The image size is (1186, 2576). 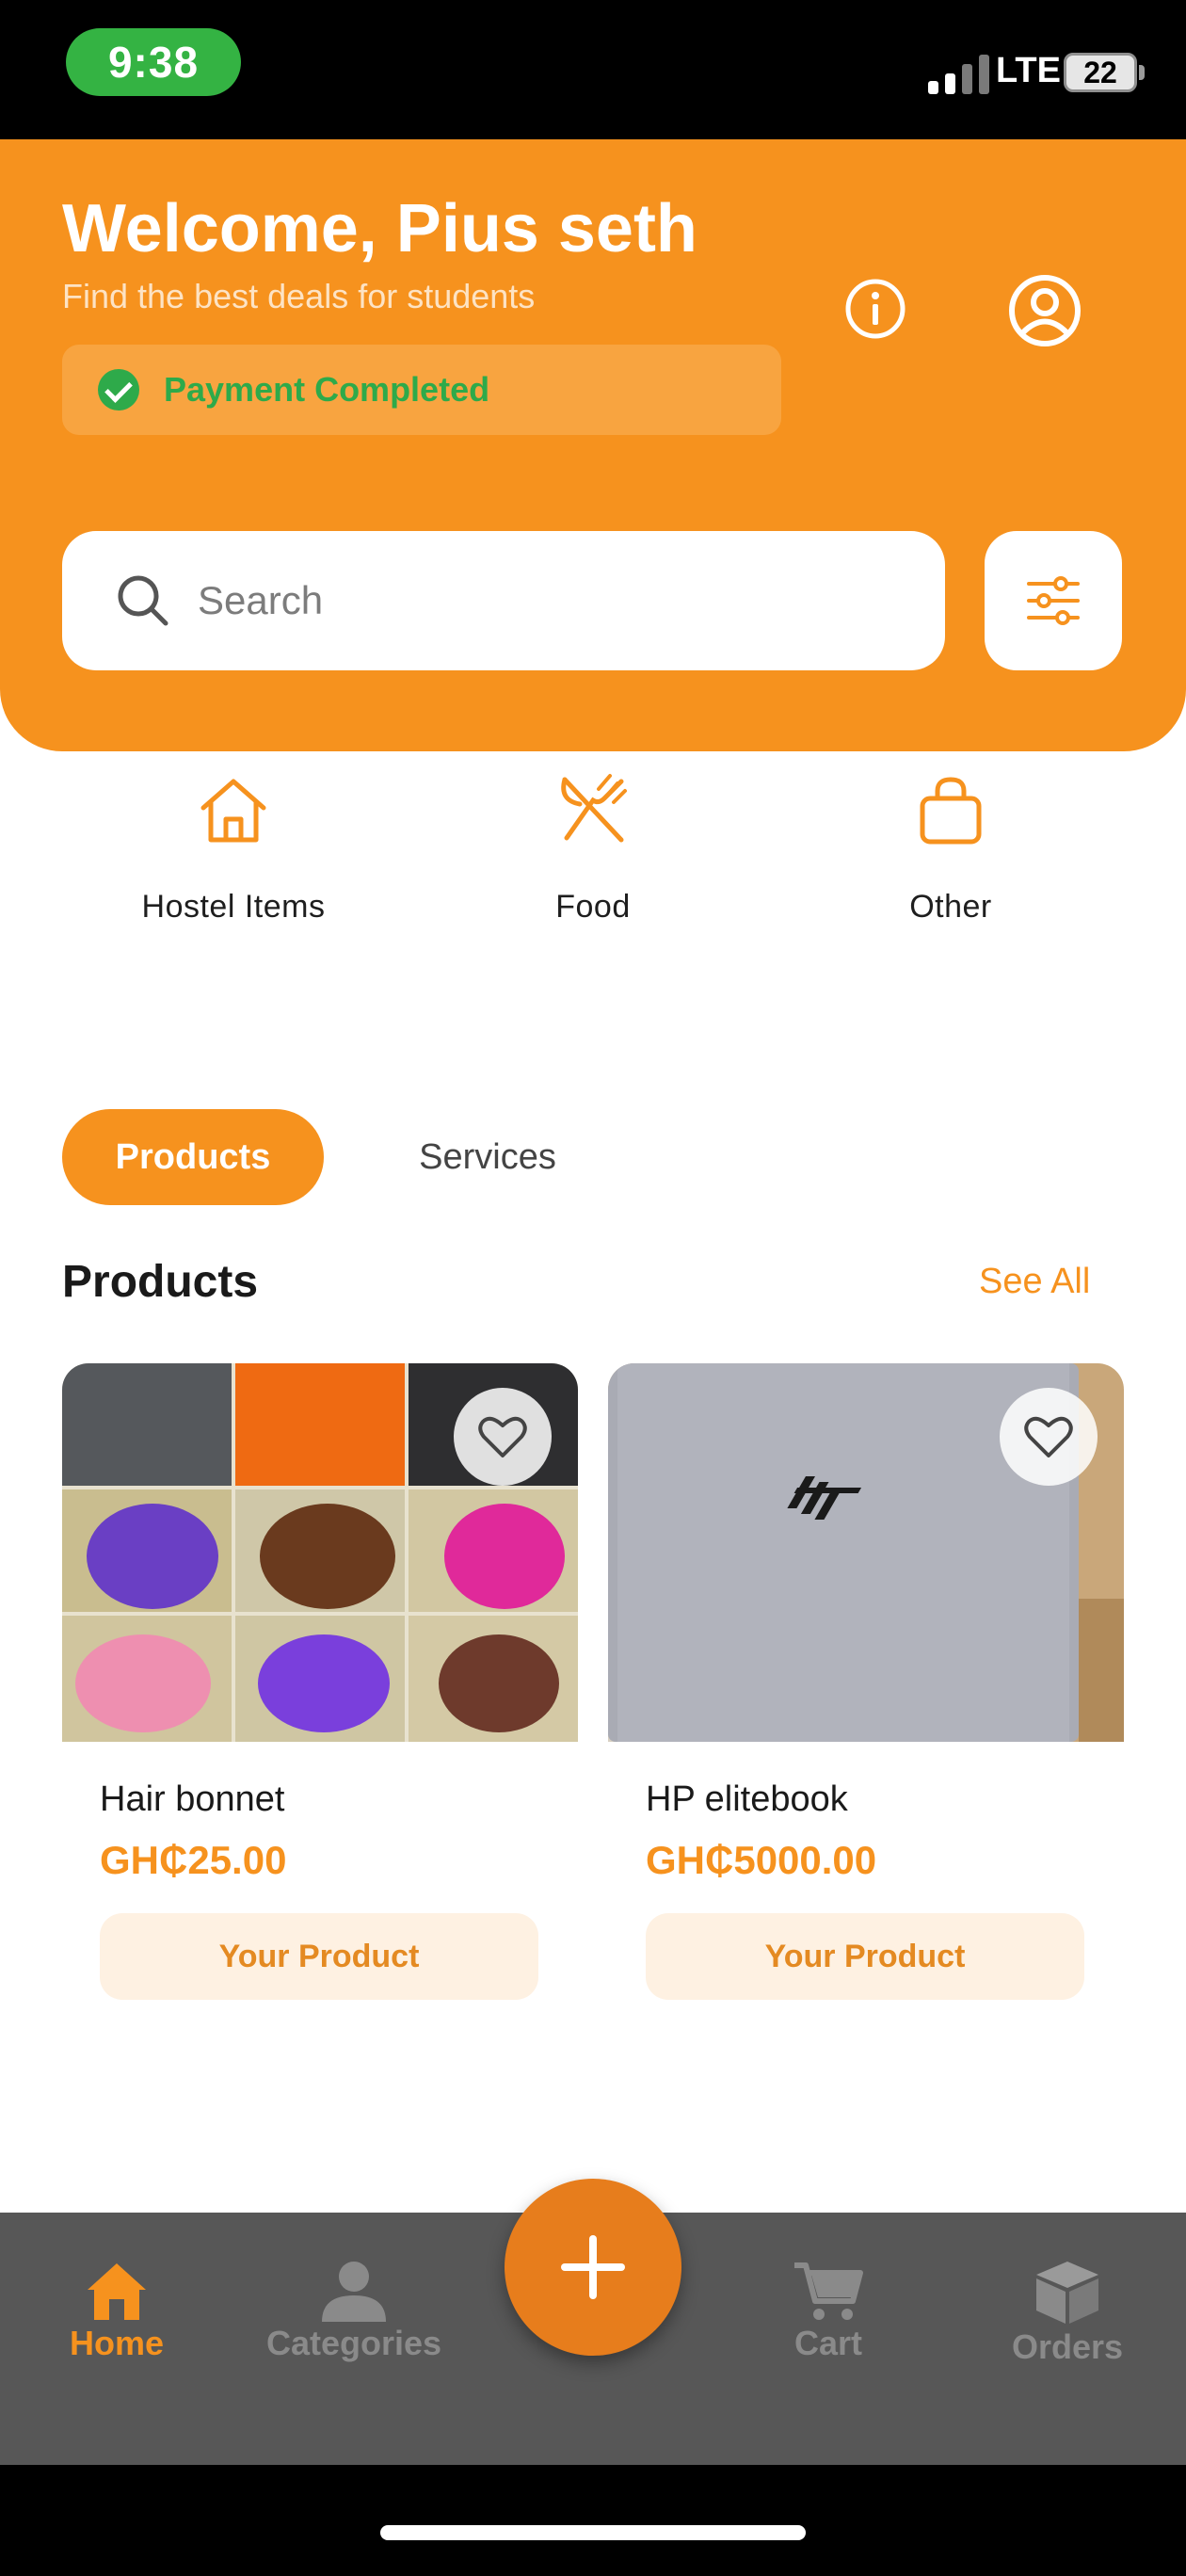 I want to click on box-icon, so click(x=1067, y=2293).